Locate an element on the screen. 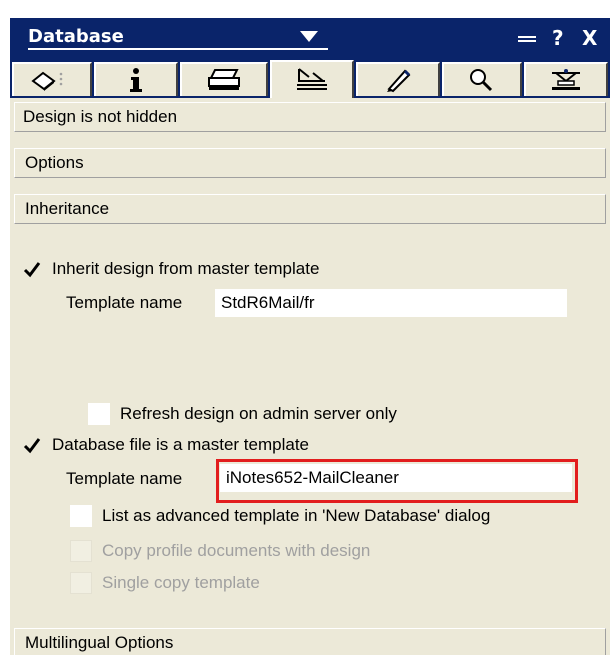 Image resolution: width=610 pixels, height=655 pixels. section-multilingual: Multilingual Options is located at coordinates (310, 641).